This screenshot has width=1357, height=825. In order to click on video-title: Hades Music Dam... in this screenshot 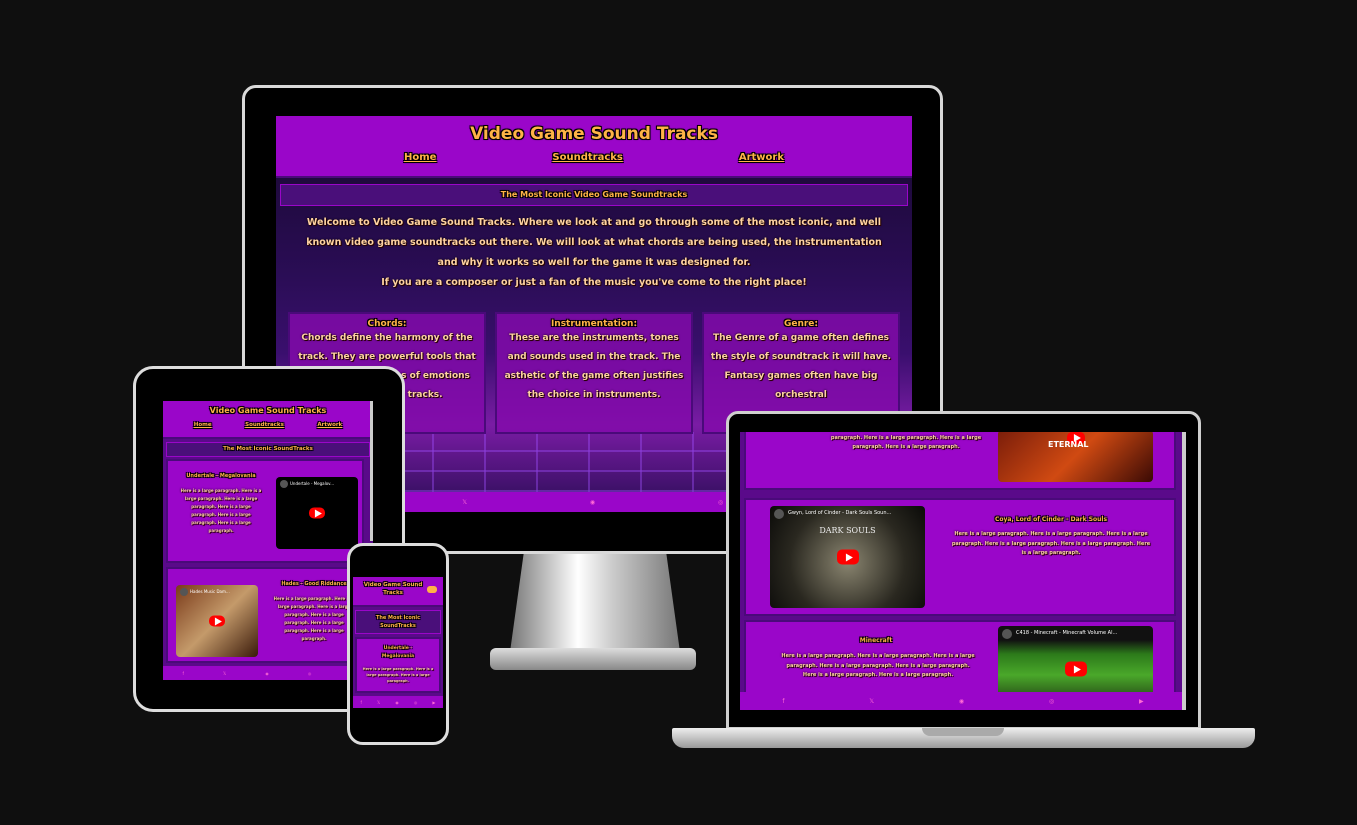, I will do `click(210, 591)`.